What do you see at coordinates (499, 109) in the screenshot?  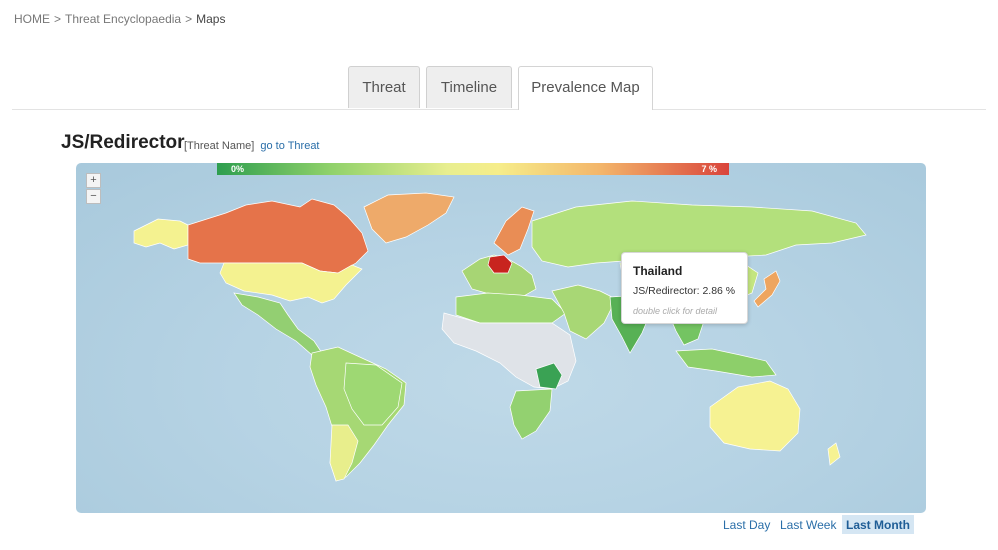 I see `tabs-divider` at bounding box center [499, 109].